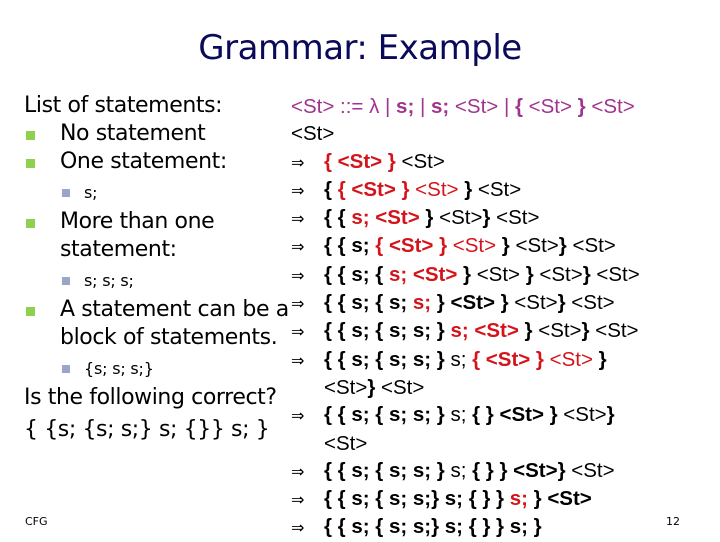 This screenshot has width=720, height=542. What do you see at coordinates (156, 281) in the screenshot?
I see `sub-bullet-more-than-one: s; s; s;` at bounding box center [156, 281].